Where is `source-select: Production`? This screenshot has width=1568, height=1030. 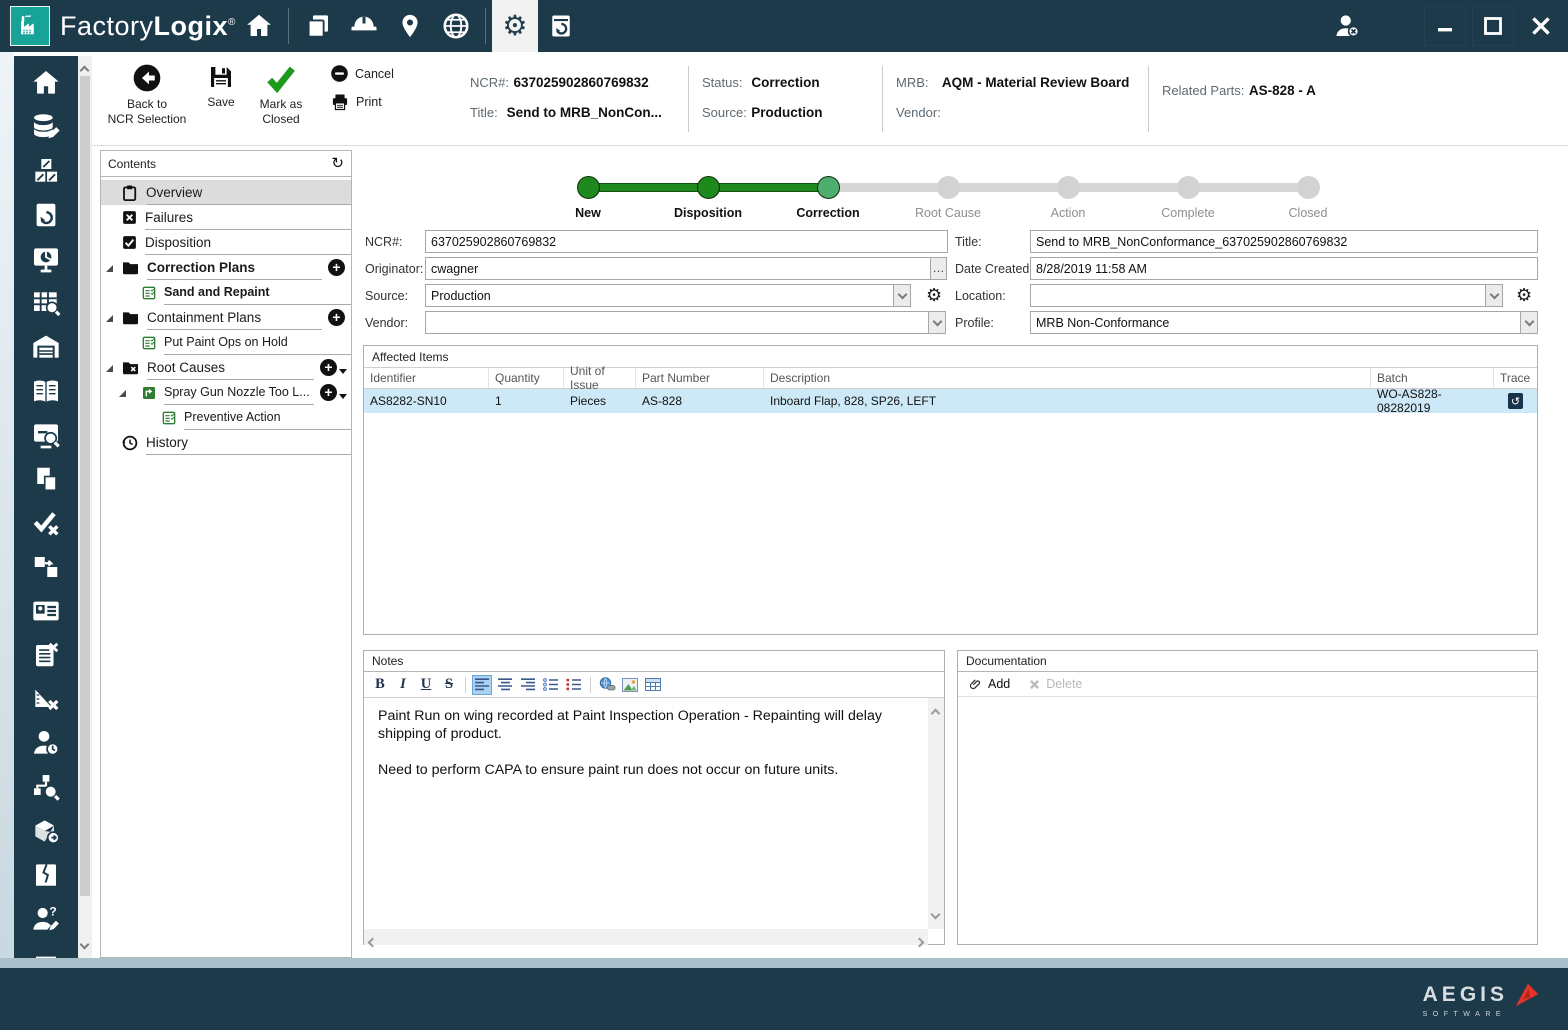 source-select: Production is located at coordinates (668, 295).